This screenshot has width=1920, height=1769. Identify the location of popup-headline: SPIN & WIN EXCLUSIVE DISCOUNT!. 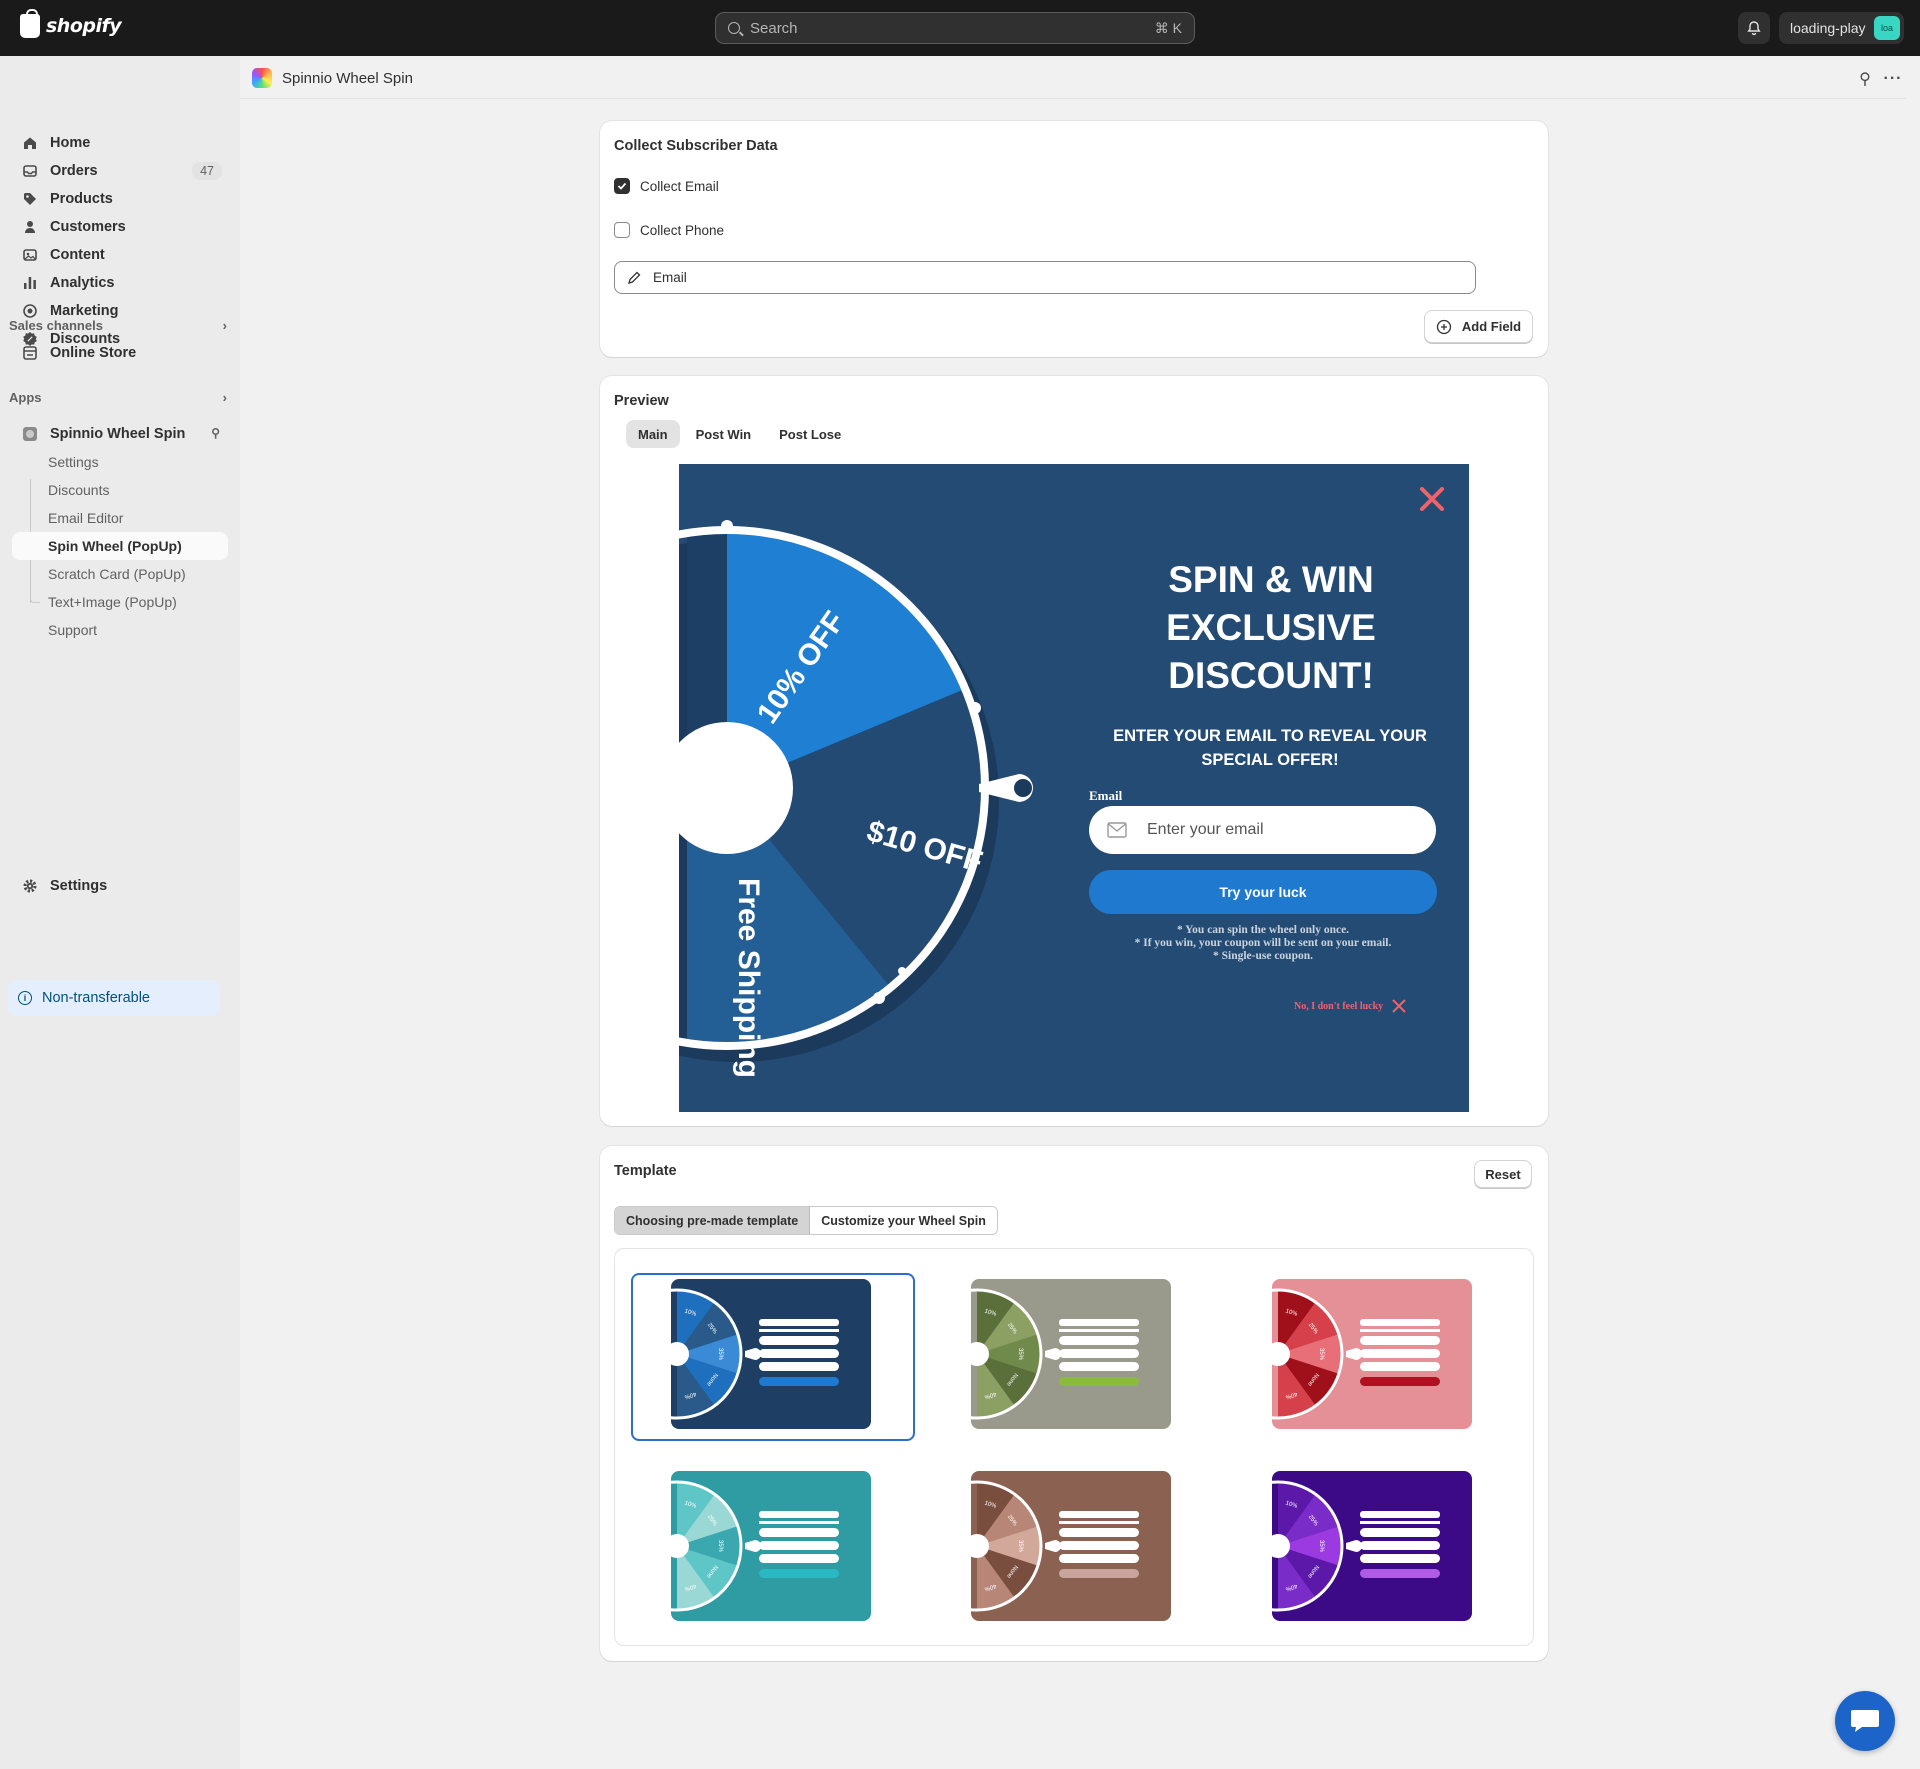
(1271, 627).